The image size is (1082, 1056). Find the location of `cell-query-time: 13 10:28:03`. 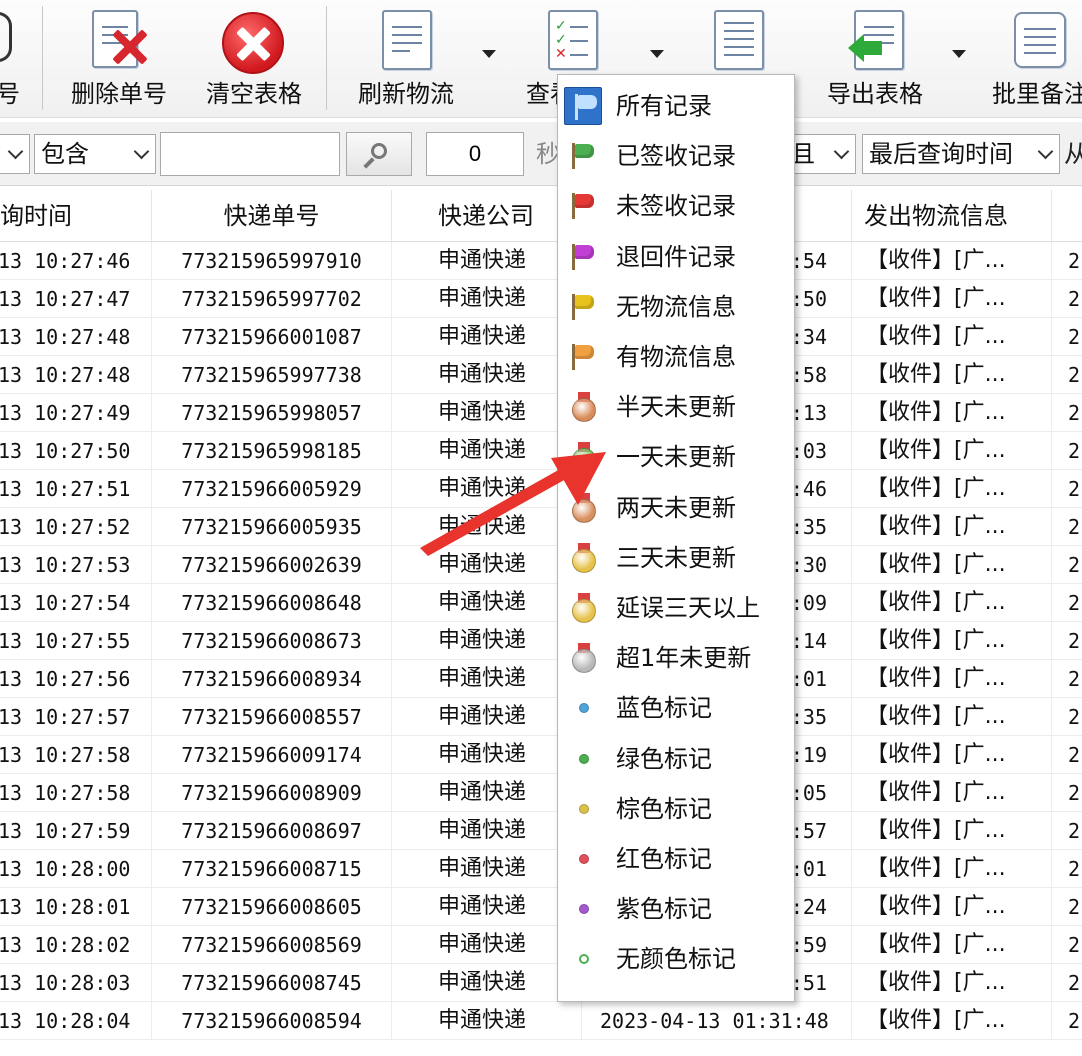

cell-query-time: 13 10:28:03 is located at coordinates (76, 983).